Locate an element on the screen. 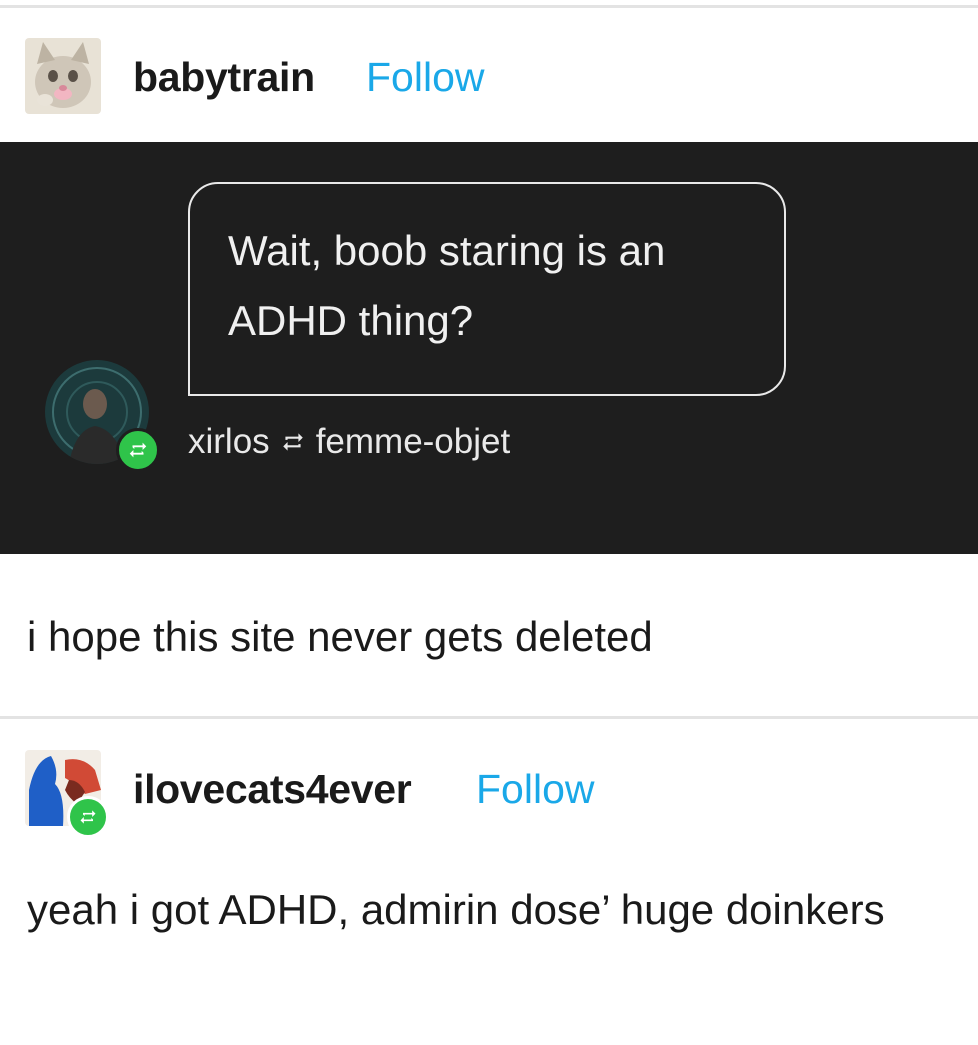  post1-comment: i hope this site never gets deleted is located at coordinates (340, 636).